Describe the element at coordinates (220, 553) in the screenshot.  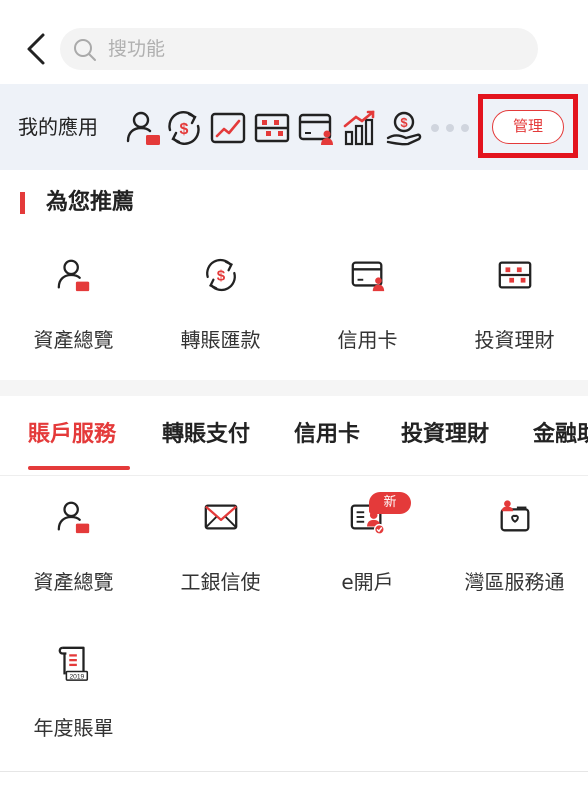
I see `service-item-icbc-messenger: 工銀信使` at that location.